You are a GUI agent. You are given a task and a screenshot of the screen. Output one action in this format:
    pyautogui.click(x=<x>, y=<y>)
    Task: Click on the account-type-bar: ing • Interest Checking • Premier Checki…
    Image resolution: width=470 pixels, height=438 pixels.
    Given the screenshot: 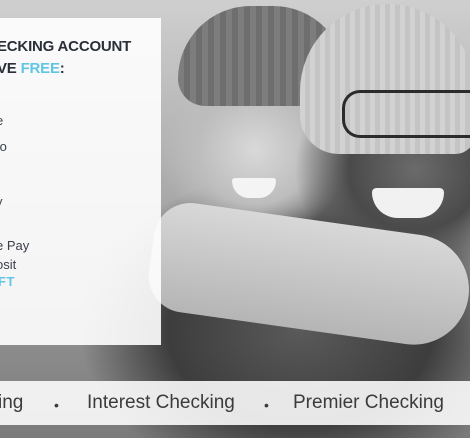 What is the action you would take?
    pyautogui.click(x=235, y=403)
    